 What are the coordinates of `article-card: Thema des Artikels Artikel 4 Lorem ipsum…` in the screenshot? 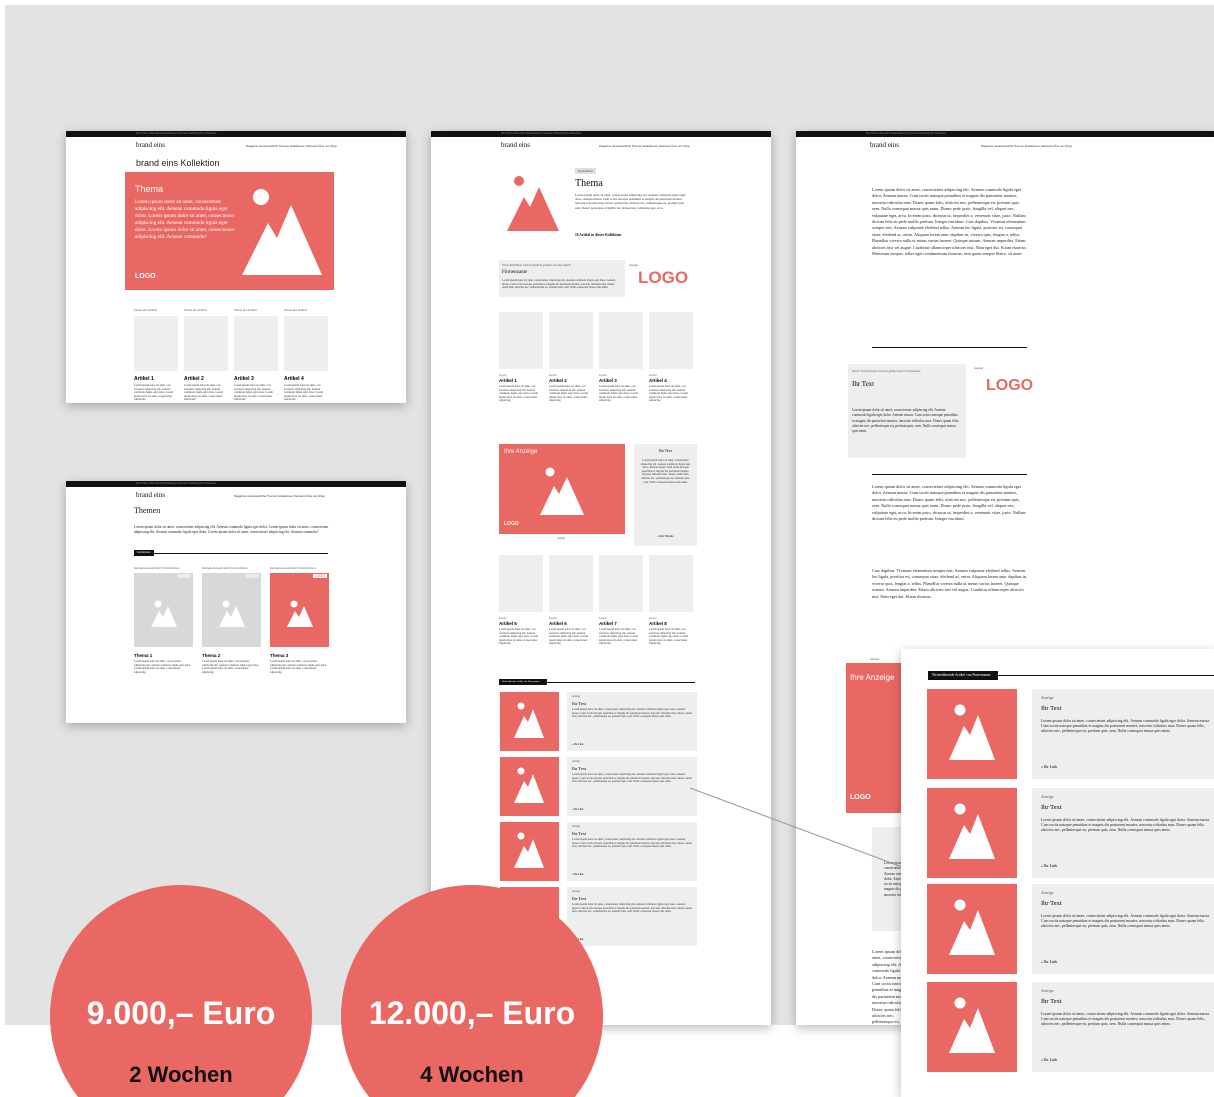 It's located at (306, 354).